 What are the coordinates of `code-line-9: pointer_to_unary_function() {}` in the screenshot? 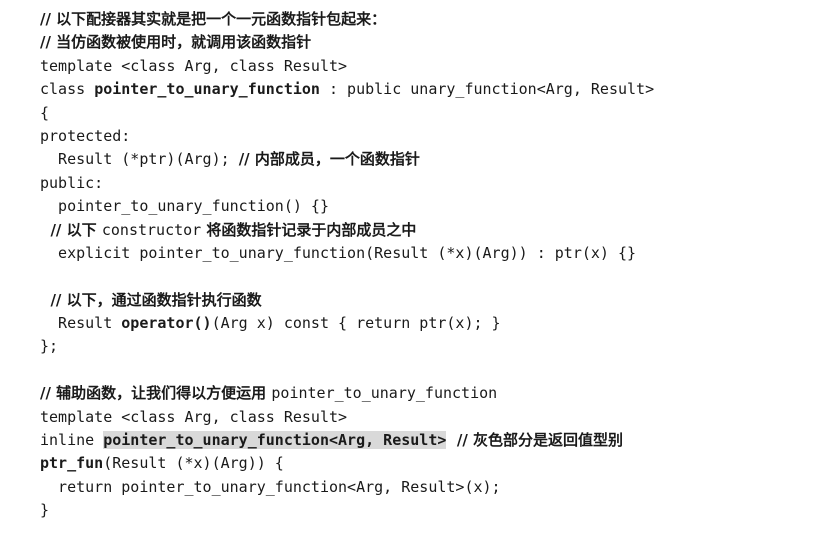 It's located at (184, 206).